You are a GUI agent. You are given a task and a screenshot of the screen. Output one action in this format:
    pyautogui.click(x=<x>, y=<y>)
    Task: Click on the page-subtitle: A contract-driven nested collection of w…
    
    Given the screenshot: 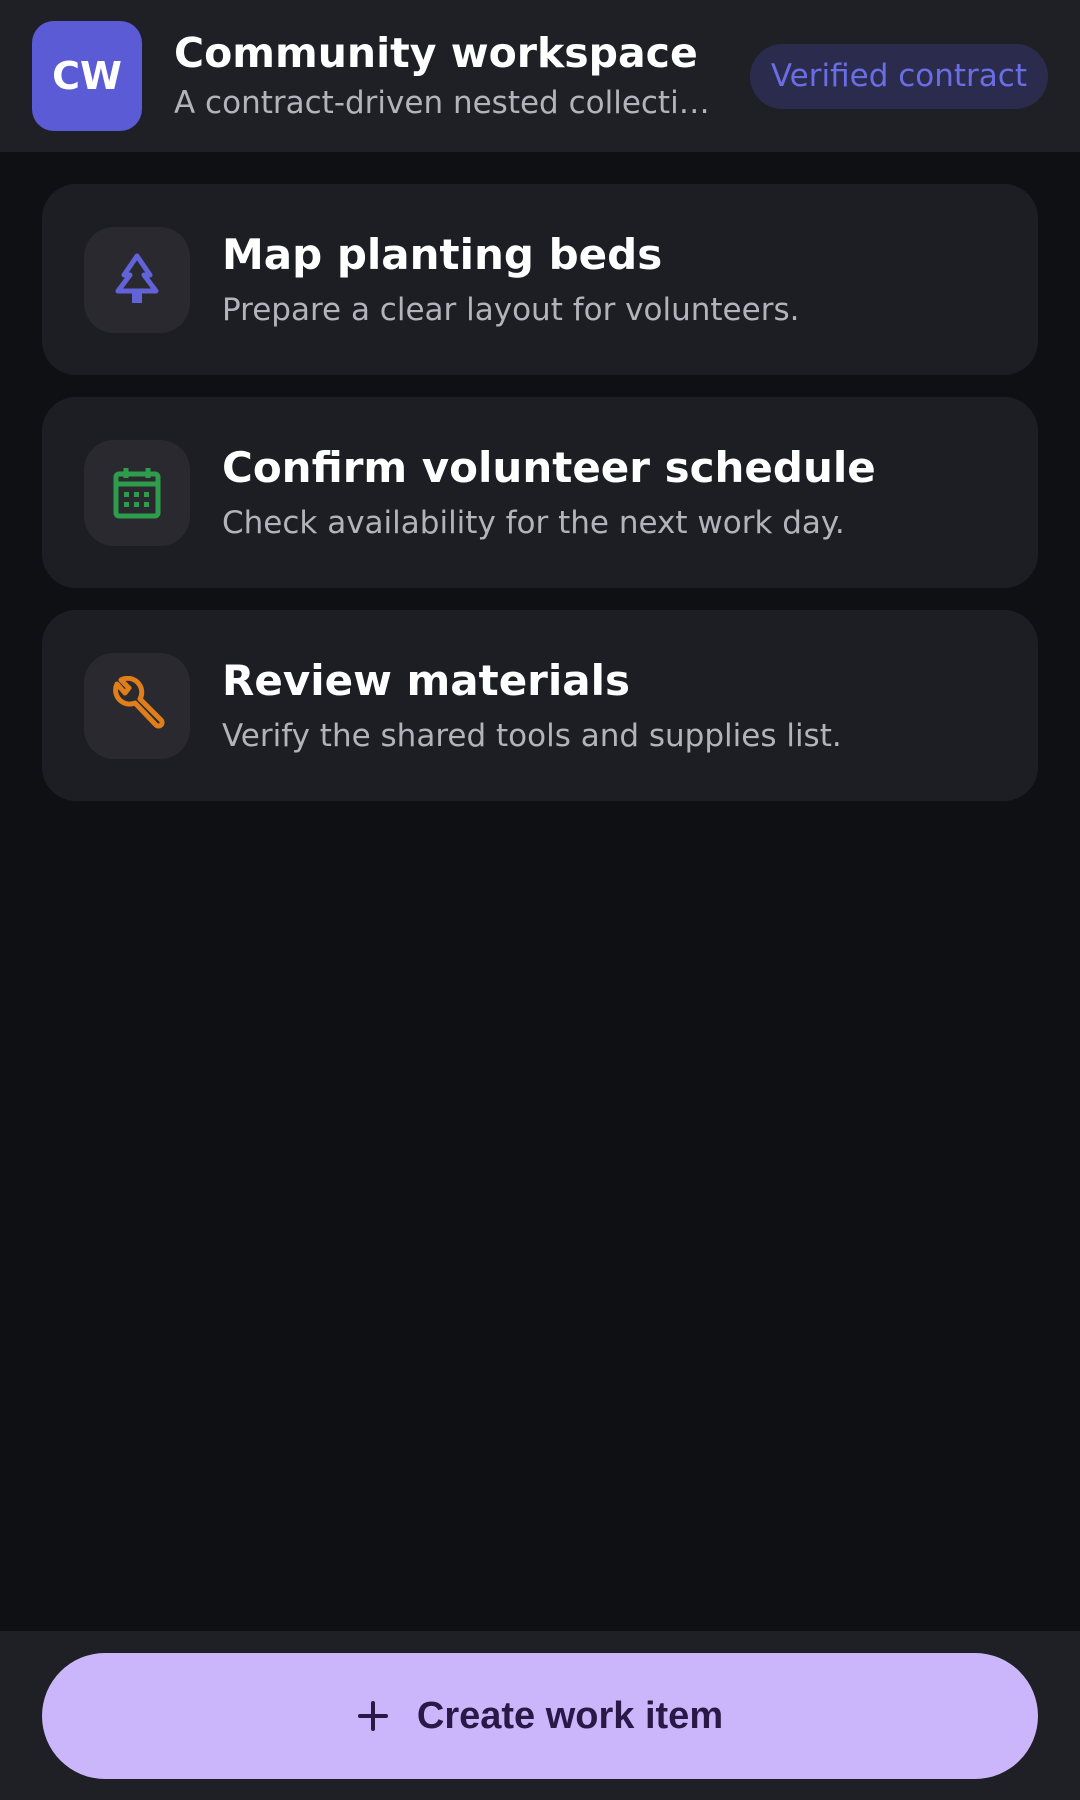 What is the action you would take?
    pyautogui.click(x=446, y=103)
    